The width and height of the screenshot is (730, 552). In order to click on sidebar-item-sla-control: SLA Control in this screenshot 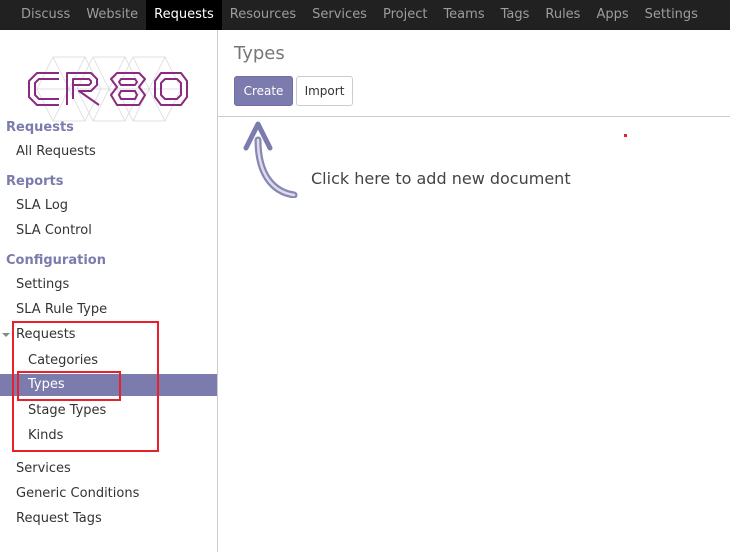, I will do `click(54, 230)`.